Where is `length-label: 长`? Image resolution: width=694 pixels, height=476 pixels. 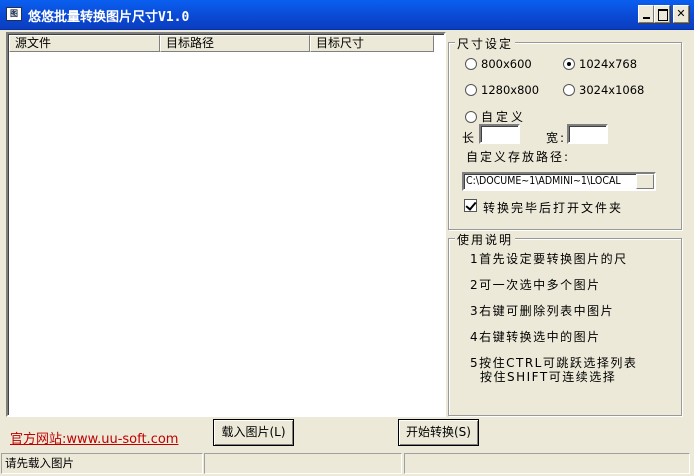
length-label: 长 is located at coordinates (469, 138).